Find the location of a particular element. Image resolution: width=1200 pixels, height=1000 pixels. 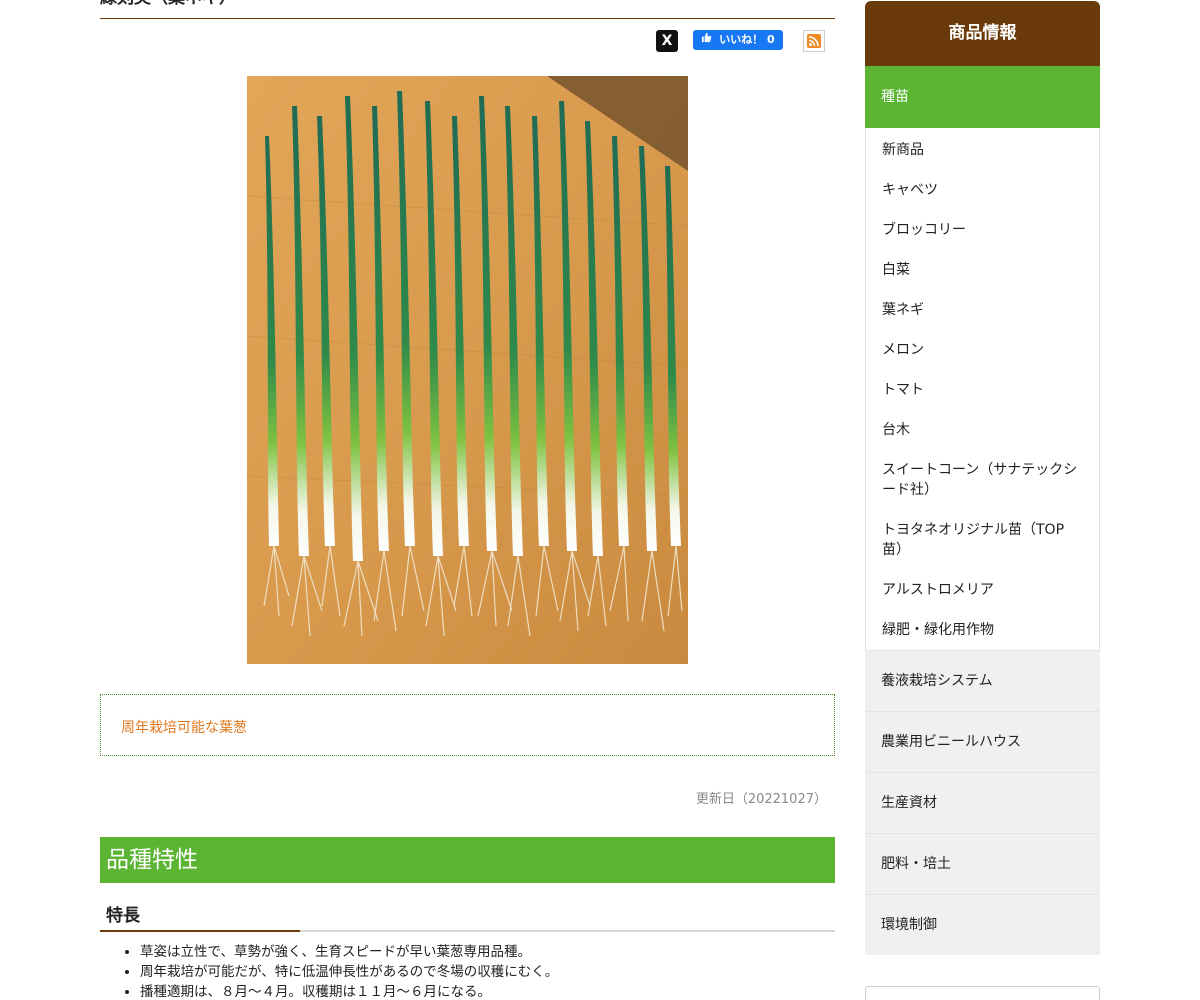

page-title: 緑剣美（葉ネギ） is located at coordinates (168, 4).